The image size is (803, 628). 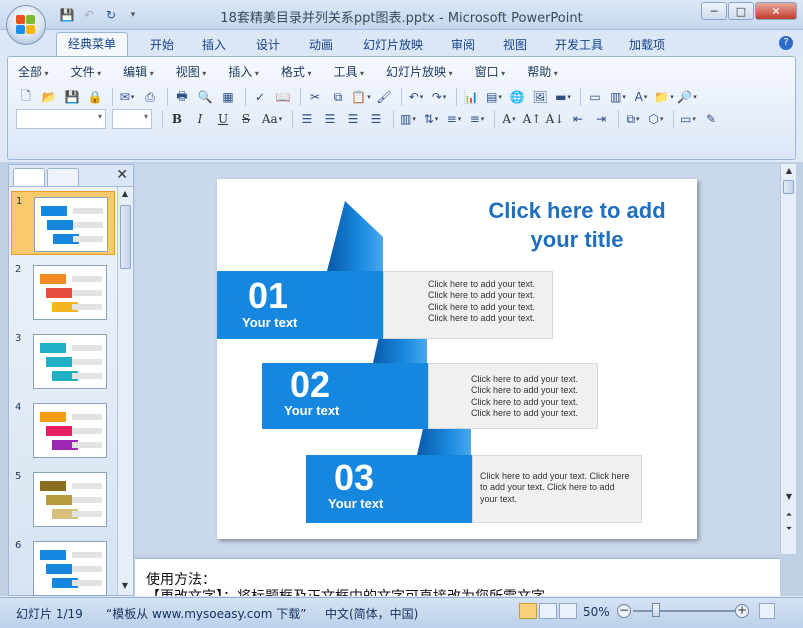 What do you see at coordinates (494, 97) in the screenshot?
I see `table-icon: ▤` at bounding box center [494, 97].